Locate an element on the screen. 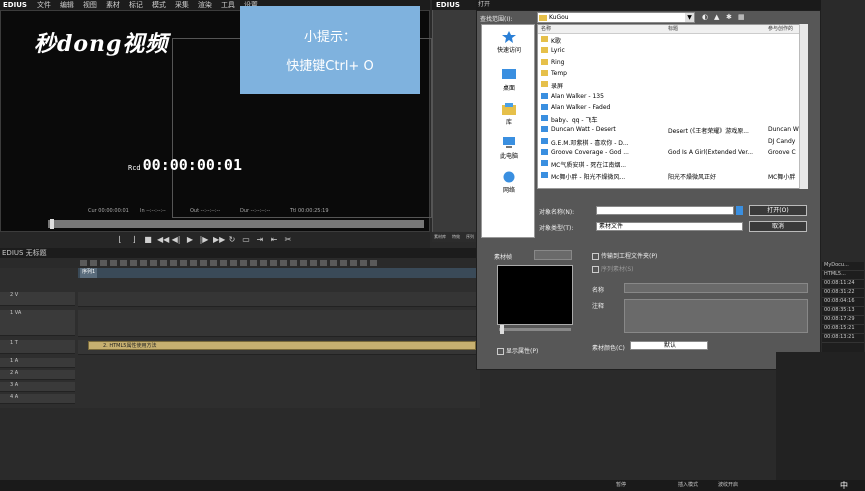 The width and height of the screenshot is (865, 491). track-header-2v: 2 V is located at coordinates (37, 299).